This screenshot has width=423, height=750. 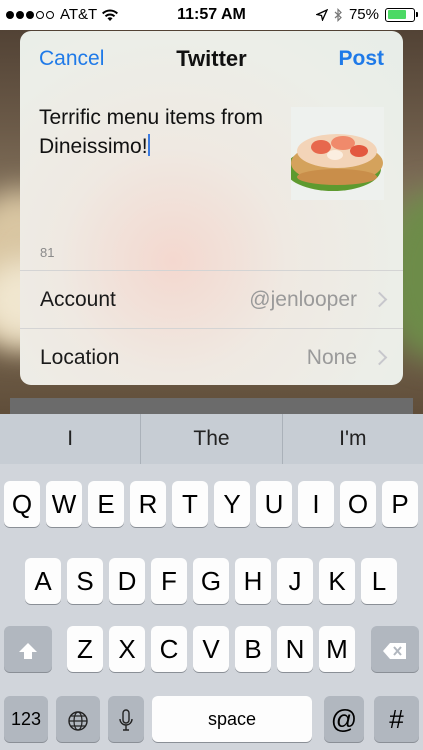 I want to click on key-o: O, so click(x=358, y=504).